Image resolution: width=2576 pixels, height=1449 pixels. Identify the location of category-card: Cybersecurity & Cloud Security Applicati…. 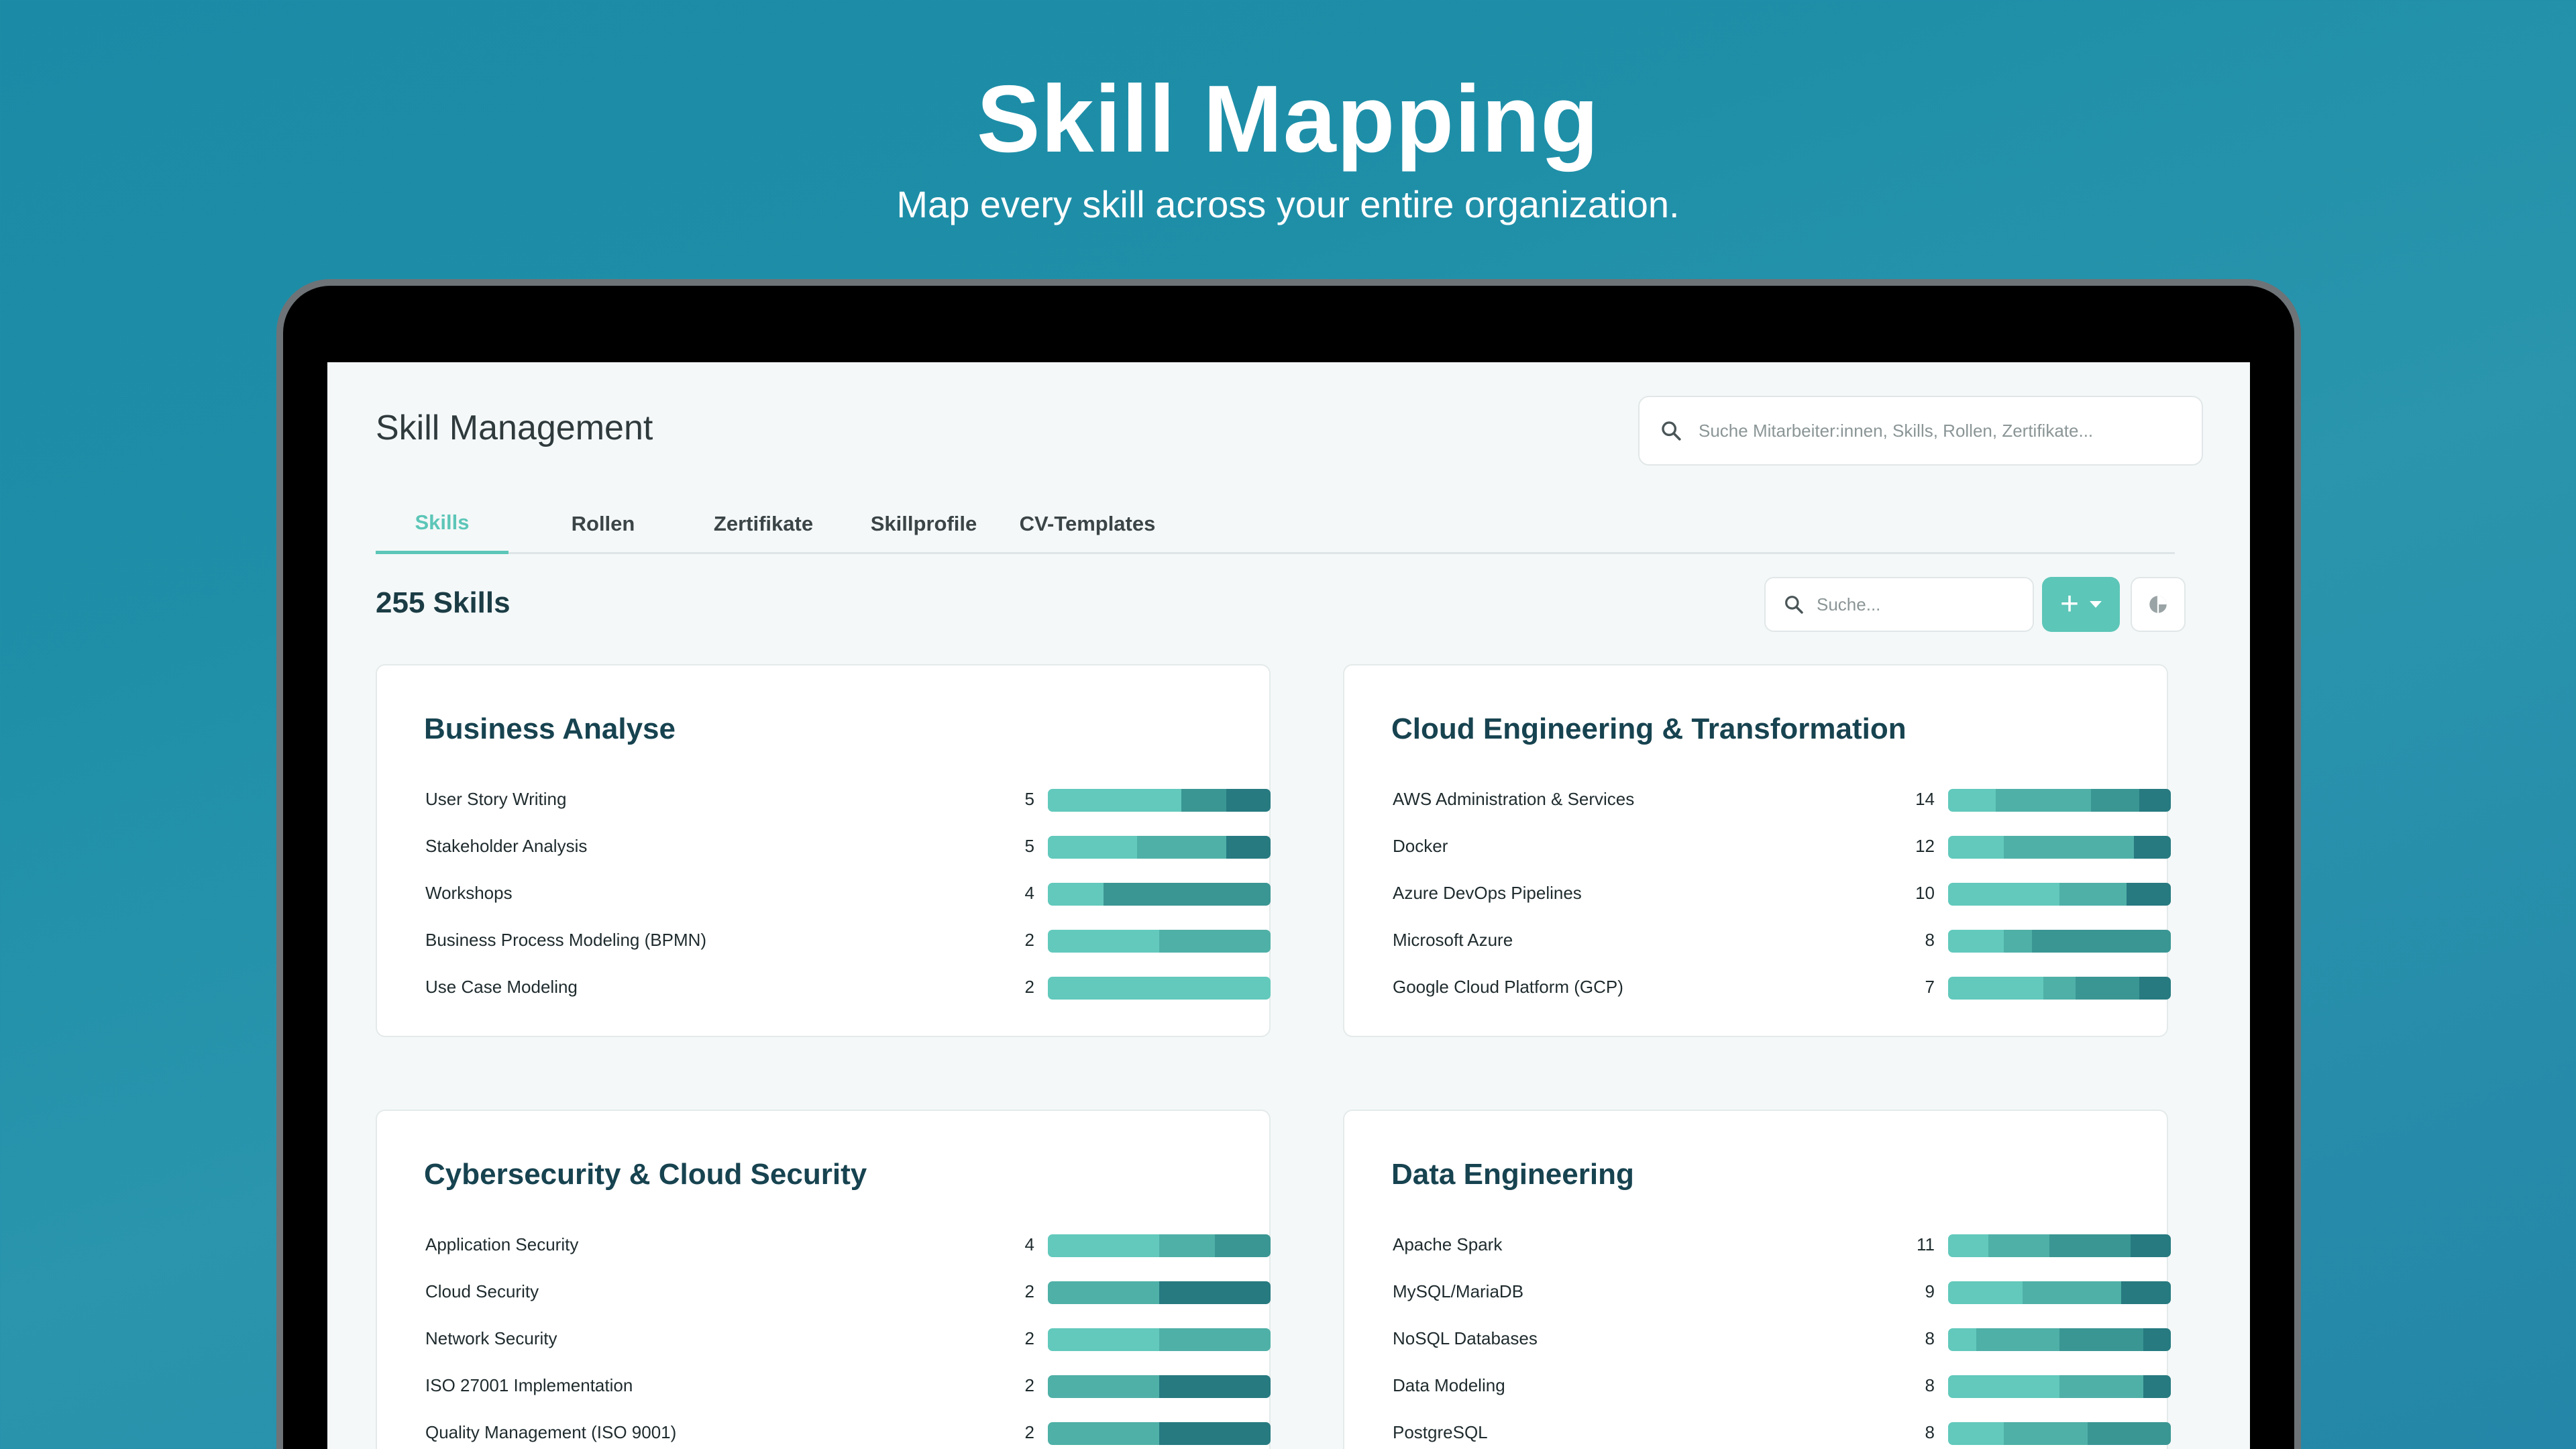
(823, 1279).